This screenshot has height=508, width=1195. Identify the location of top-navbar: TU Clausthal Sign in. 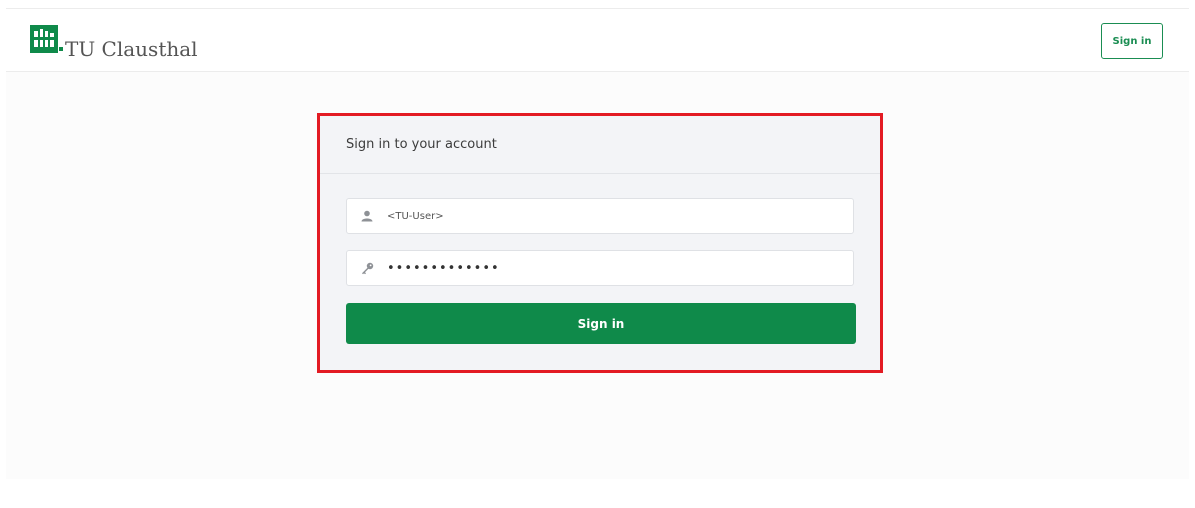
(597, 40).